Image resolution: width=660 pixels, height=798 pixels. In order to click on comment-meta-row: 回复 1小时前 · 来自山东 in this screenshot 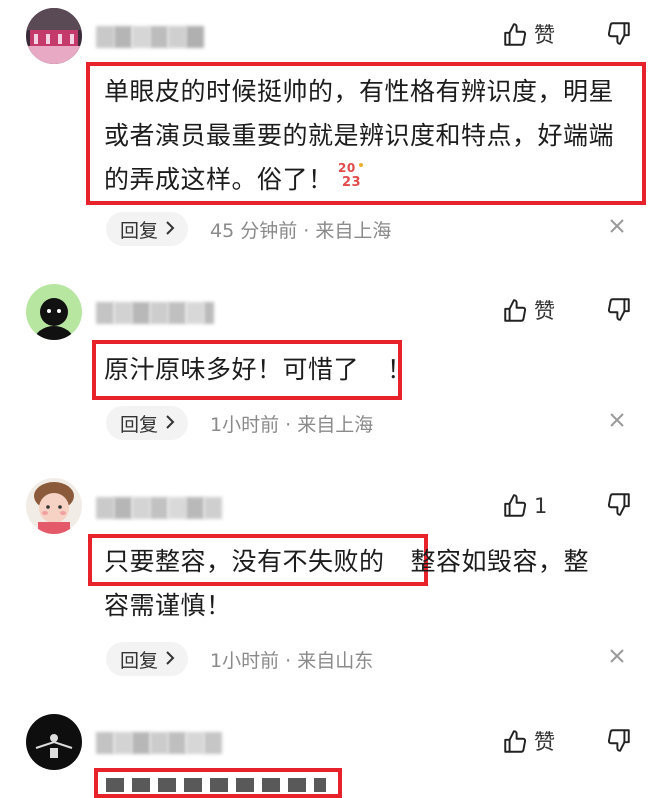, I will do `click(373, 659)`.